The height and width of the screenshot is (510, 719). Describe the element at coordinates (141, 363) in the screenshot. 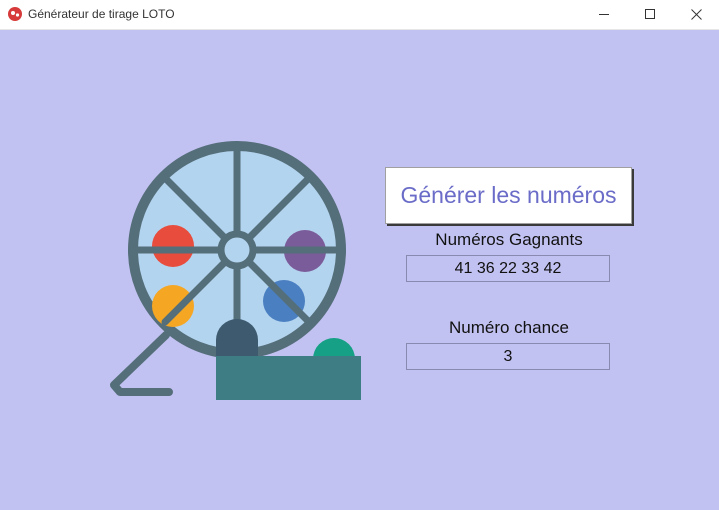

I see `drum-stand` at that location.